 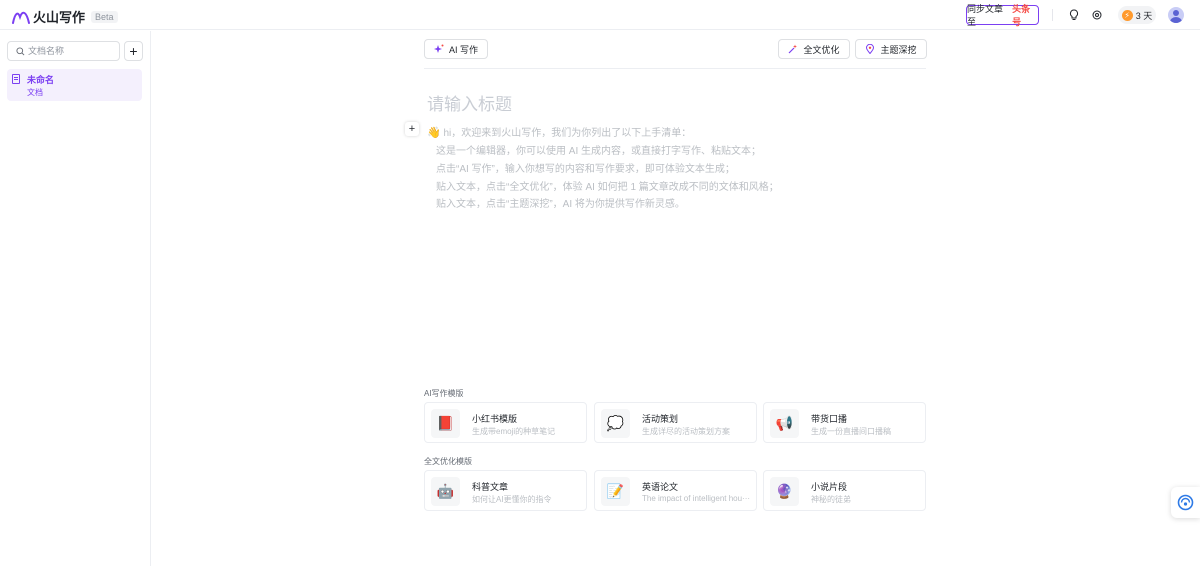 I want to click on toolbar-divider, so click(x=675, y=68).